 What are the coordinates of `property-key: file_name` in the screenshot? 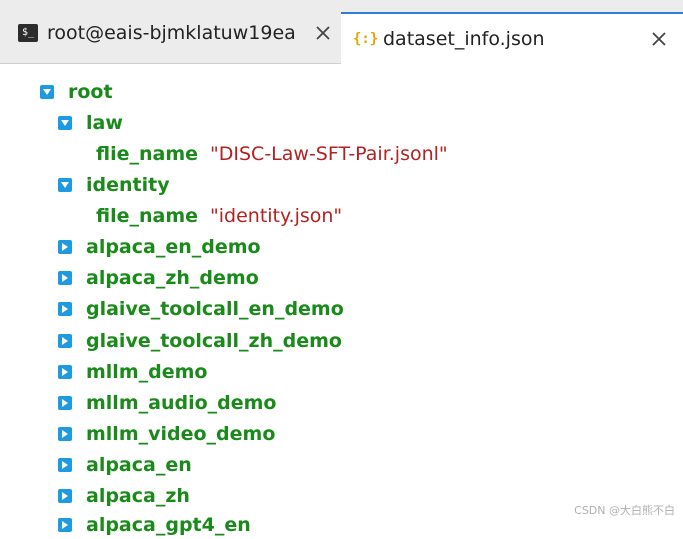 It's located at (147, 216).